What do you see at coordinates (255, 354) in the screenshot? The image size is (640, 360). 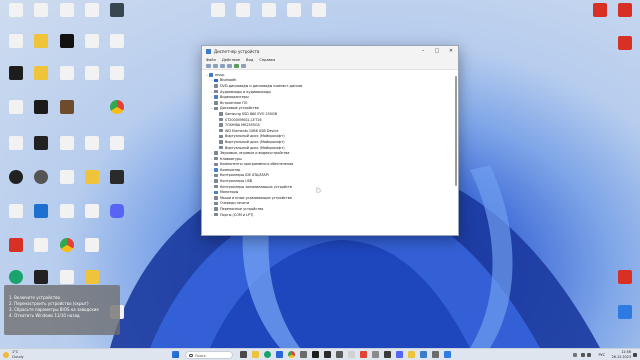 I see `file-explorer-icon` at bounding box center [255, 354].